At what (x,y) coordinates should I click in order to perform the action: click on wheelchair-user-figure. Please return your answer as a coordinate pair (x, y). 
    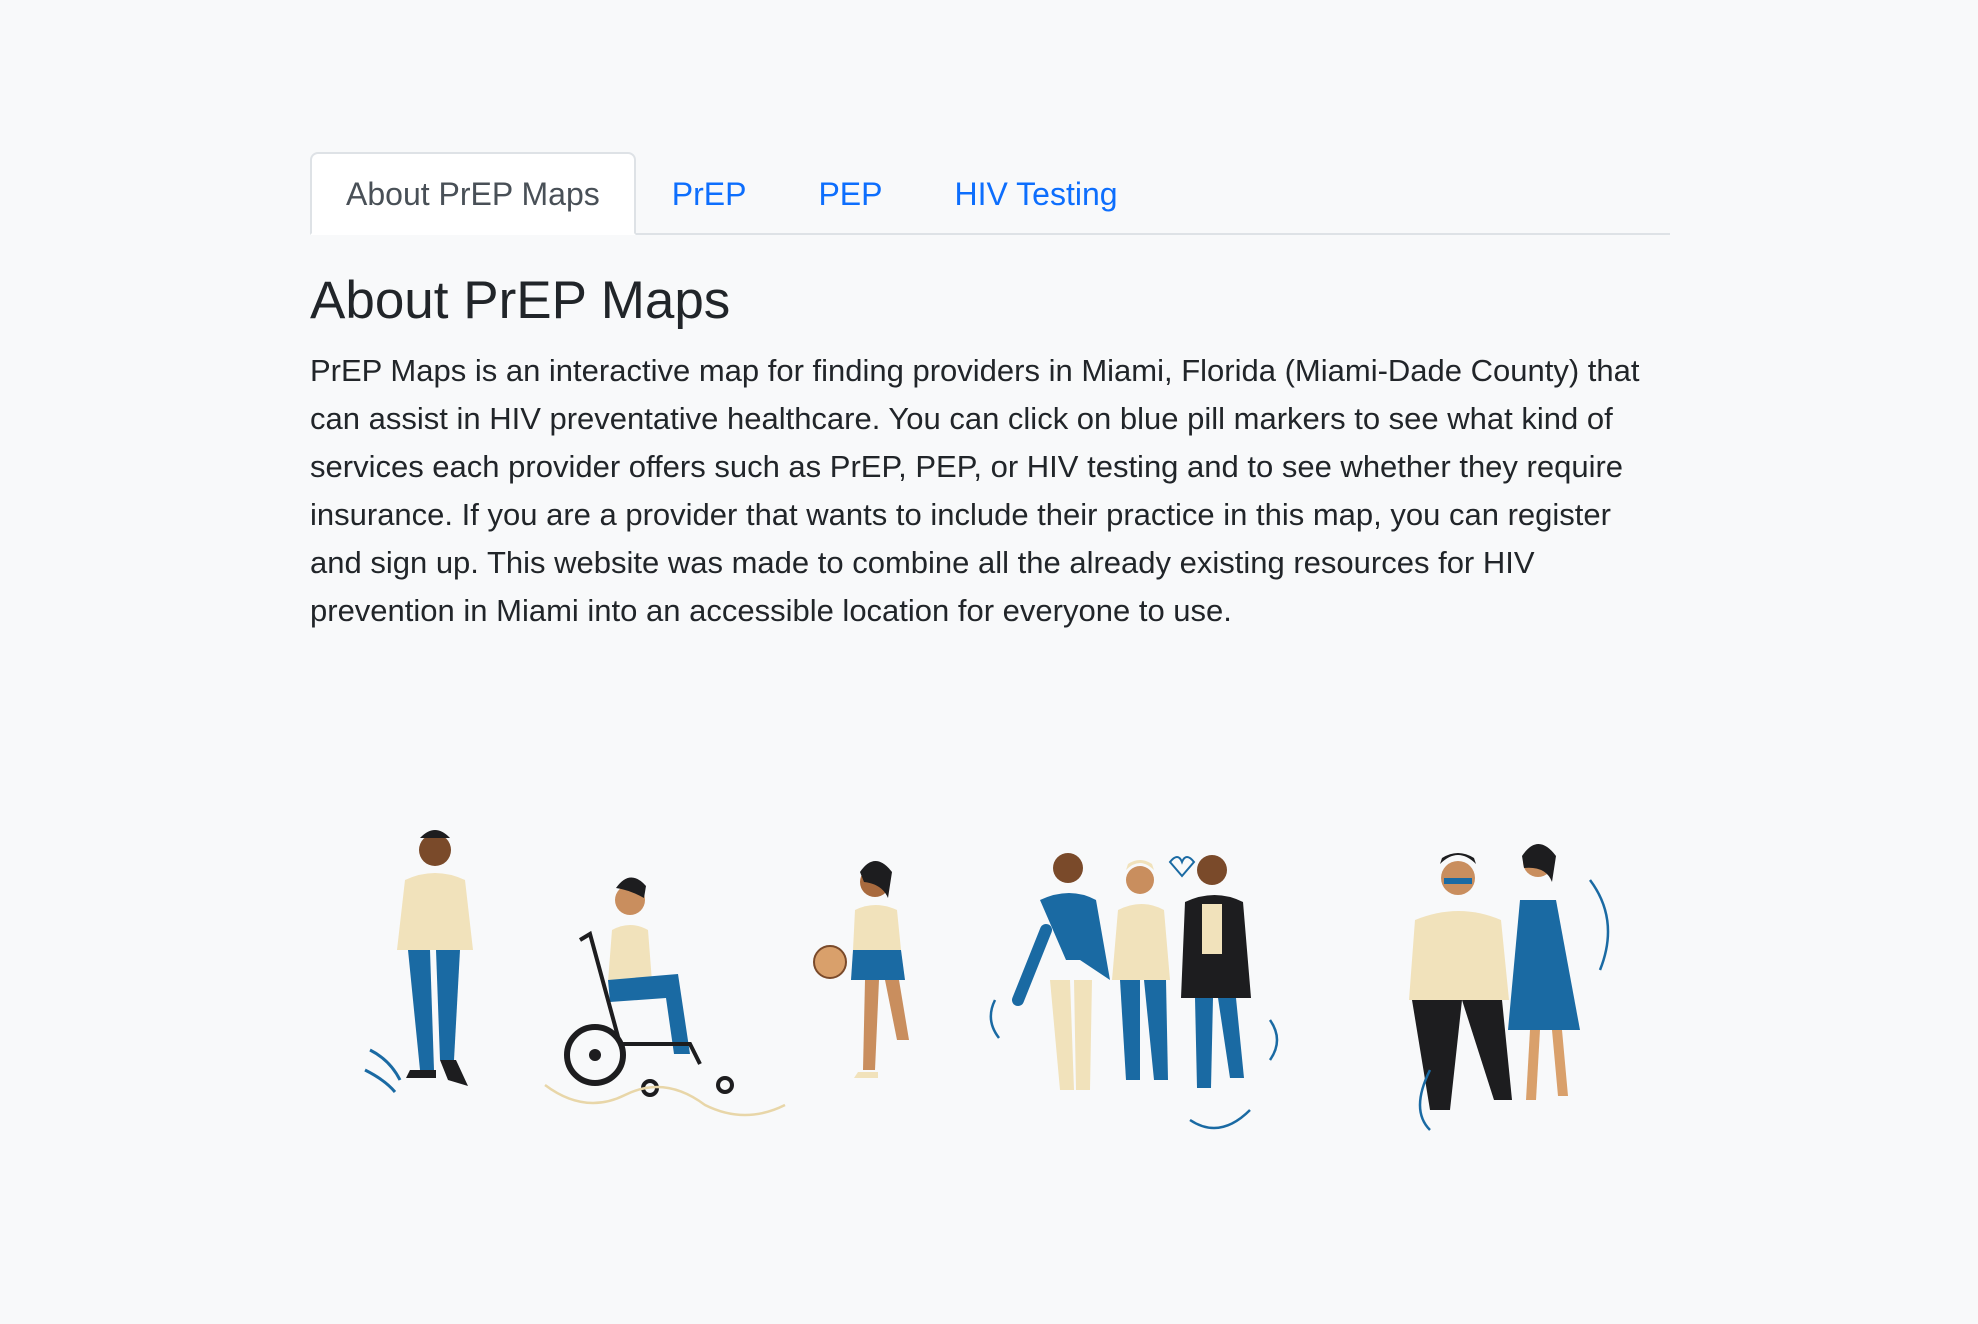
    Looking at the image, I should click on (665, 997).